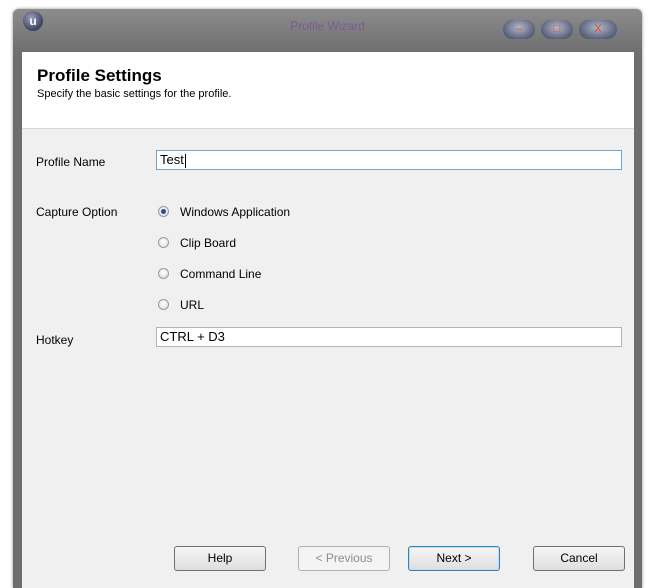 Image resolution: width=657 pixels, height=588 pixels. I want to click on profile-name-input: Test, so click(389, 160).